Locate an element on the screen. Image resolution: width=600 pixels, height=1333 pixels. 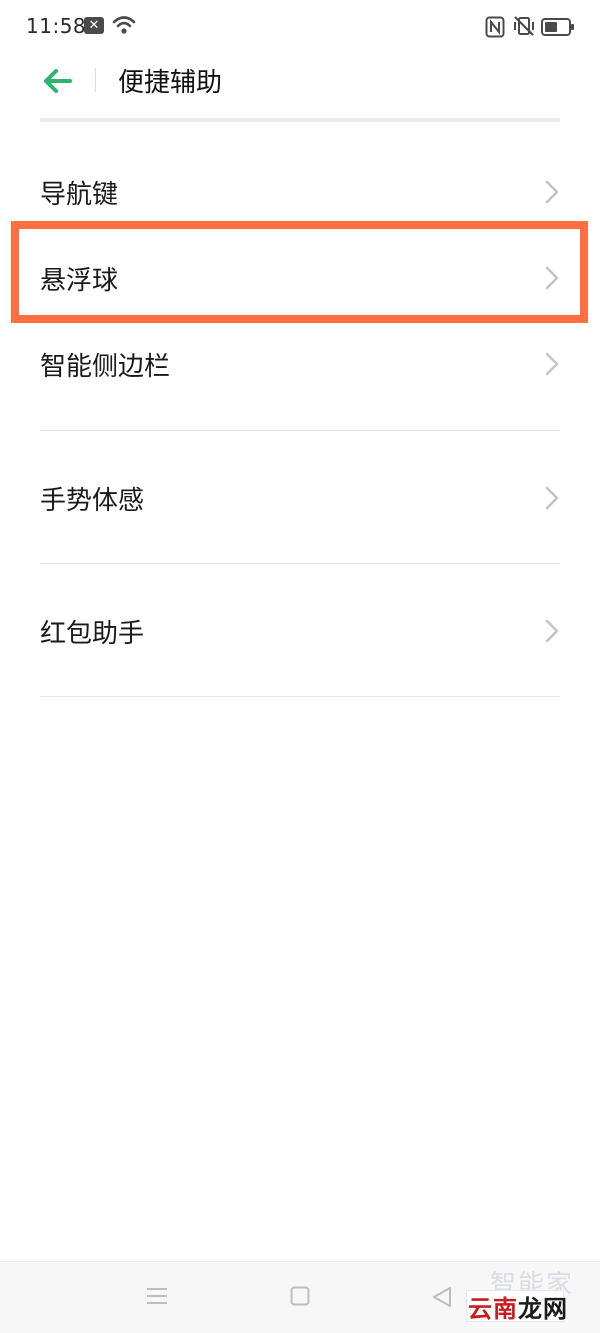
notification-x-icon: ✕ is located at coordinates (94, 25).